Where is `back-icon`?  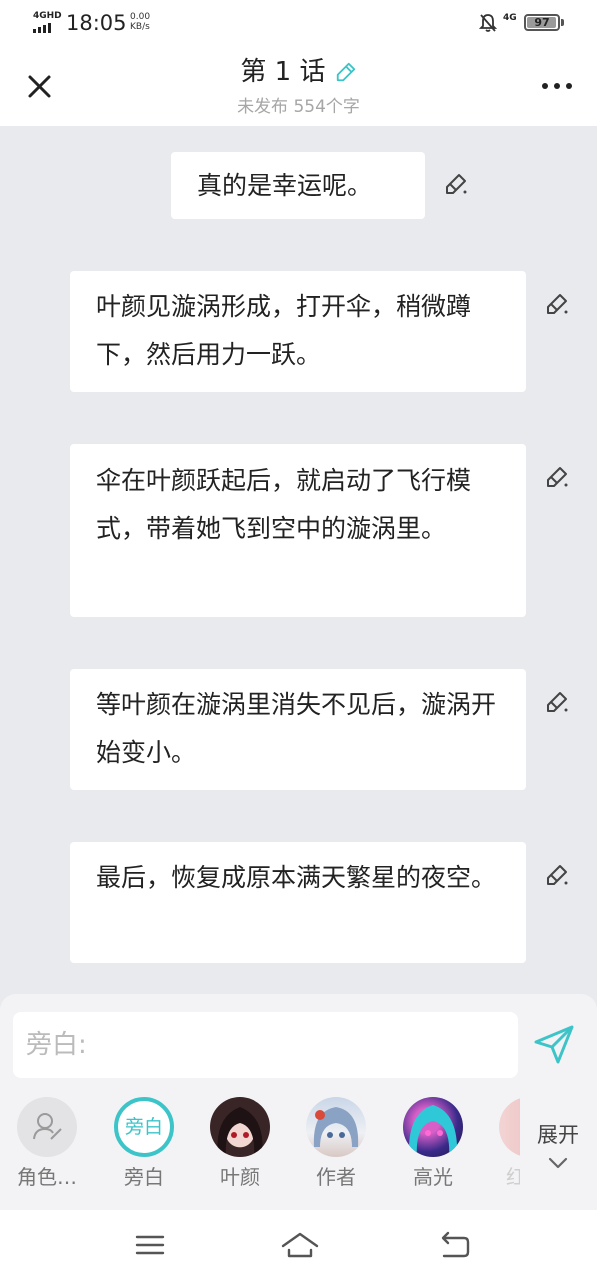 back-icon is located at coordinates (455, 1245).